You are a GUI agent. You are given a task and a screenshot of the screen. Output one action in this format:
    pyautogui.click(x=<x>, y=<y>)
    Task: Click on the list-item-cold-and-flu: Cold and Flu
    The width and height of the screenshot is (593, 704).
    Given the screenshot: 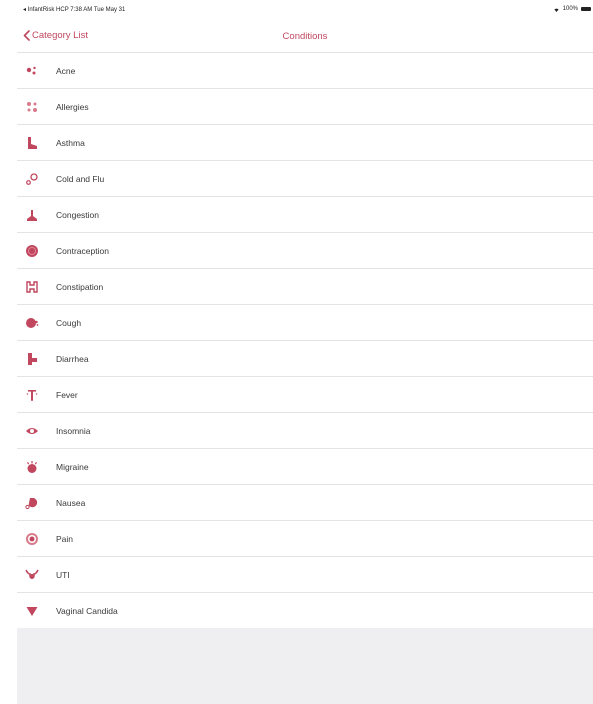 What is the action you would take?
    pyautogui.click(x=305, y=179)
    